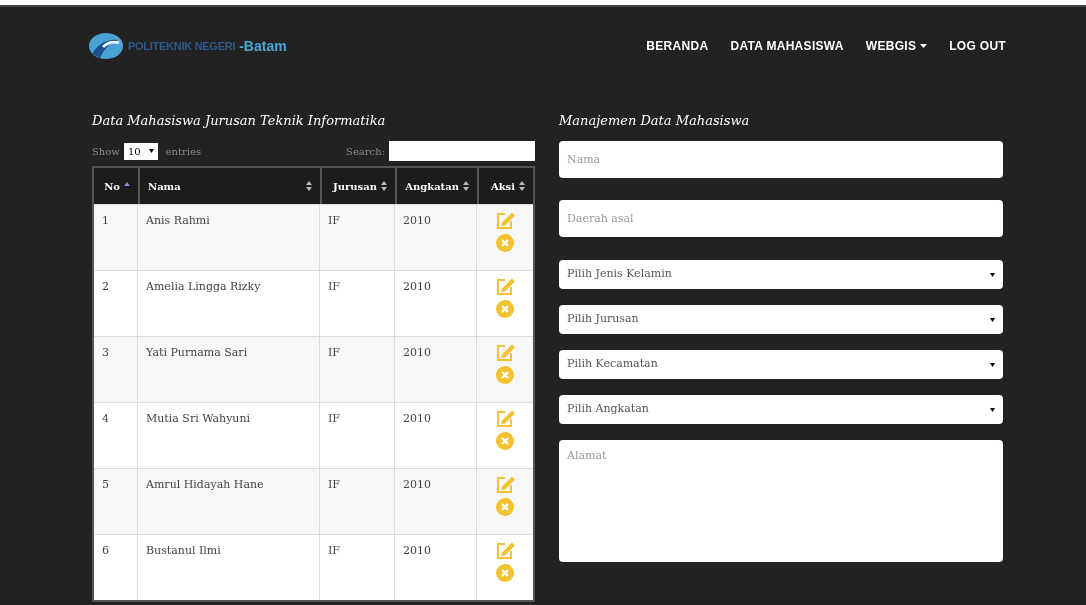  I want to click on nav-link: DATA MAHASISWA, so click(787, 46).